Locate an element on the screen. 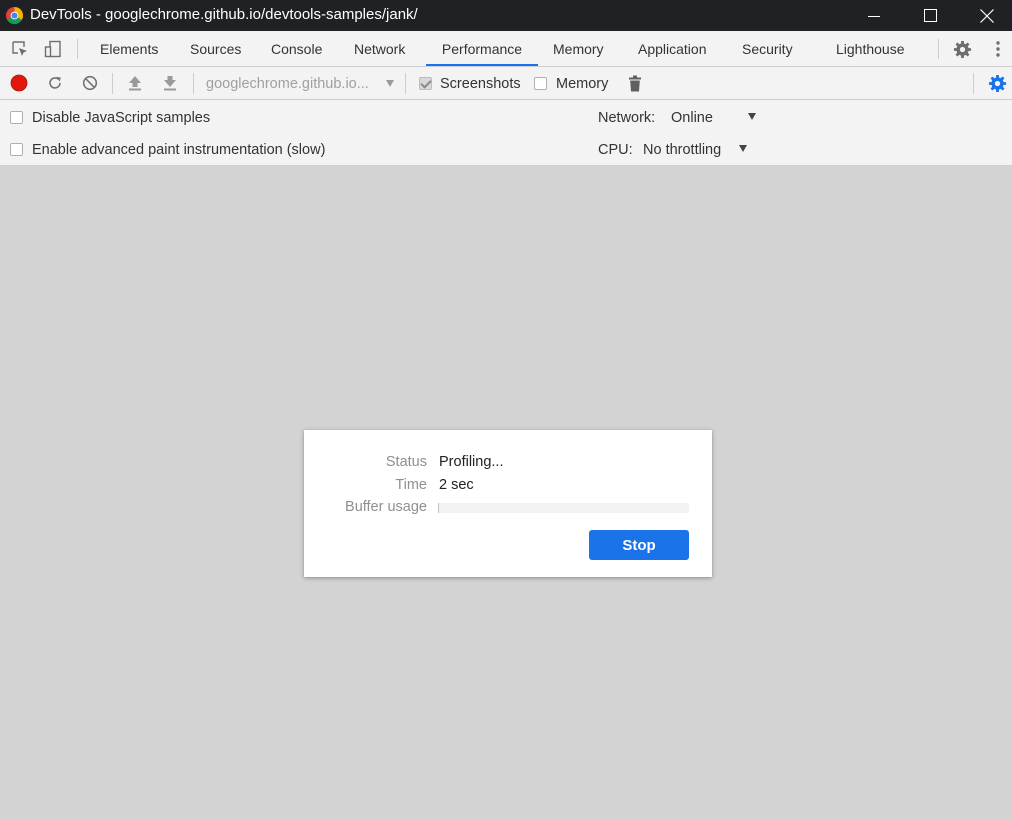 Image resolution: width=1012 pixels, height=819 pixels. tab-memory: Memory is located at coordinates (578, 48).